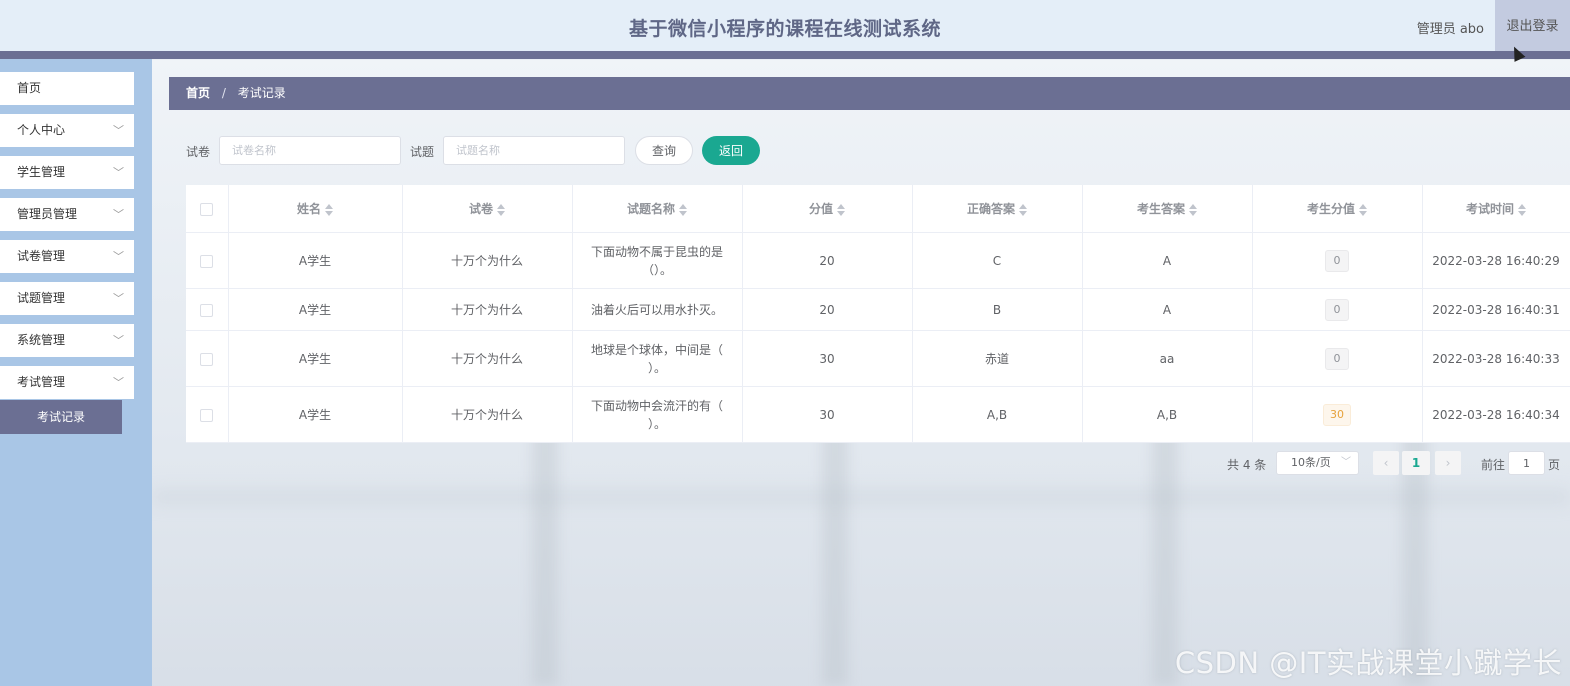  Describe the element at coordinates (261, 93) in the screenshot. I see `breadcrumb-current: 考试记录` at that location.